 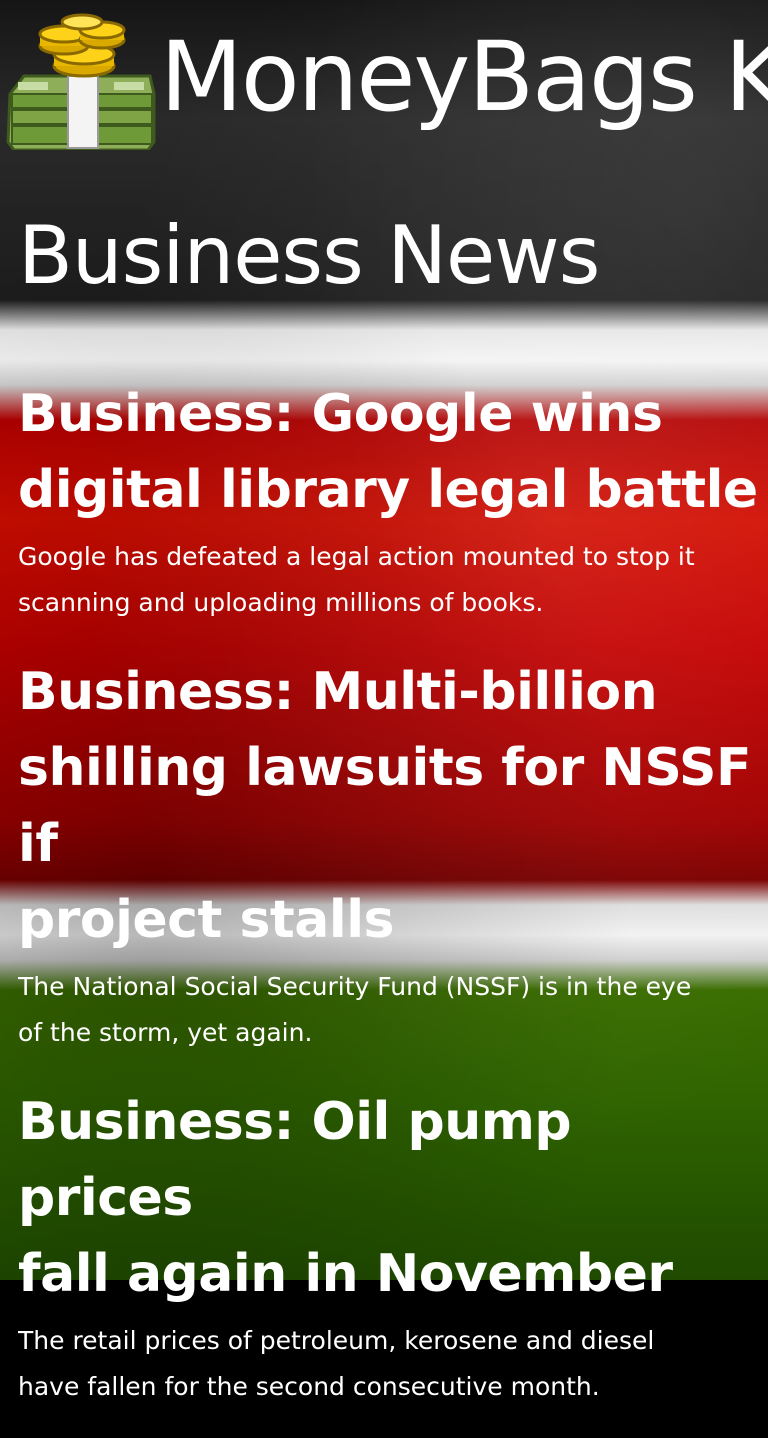 What do you see at coordinates (464, 77) in the screenshot?
I see `app-title: MoneyBags K` at bounding box center [464, 77].